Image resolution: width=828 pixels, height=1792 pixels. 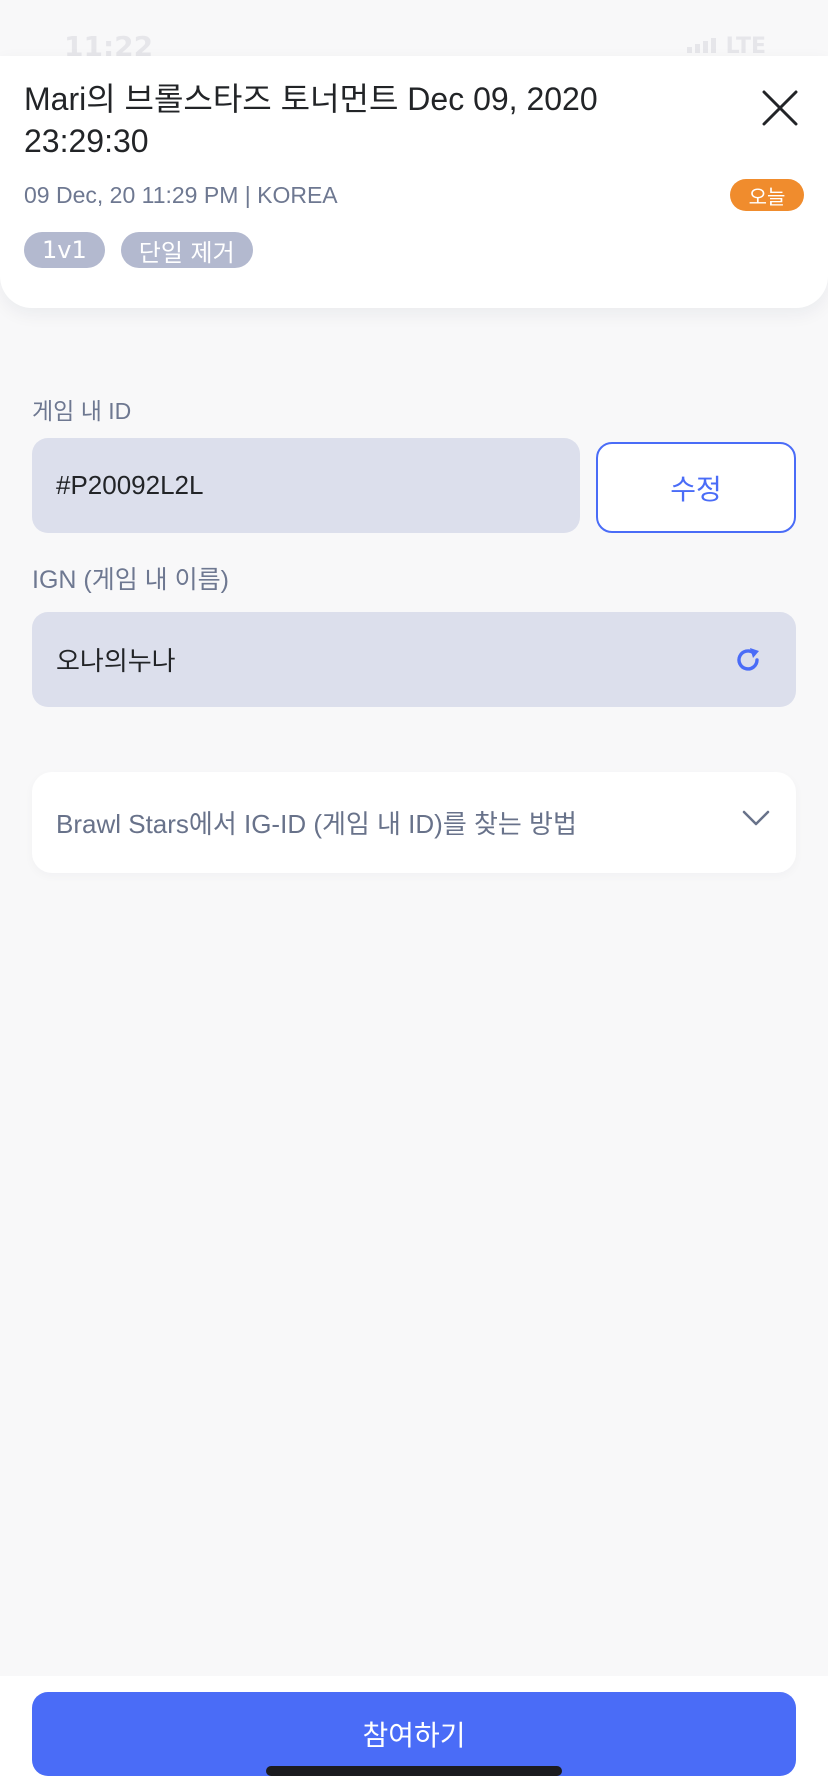 What do you see at coordinates (414, 1771) in the screenshot?
I see `home-indicator` at bounding box center [414, 1771].